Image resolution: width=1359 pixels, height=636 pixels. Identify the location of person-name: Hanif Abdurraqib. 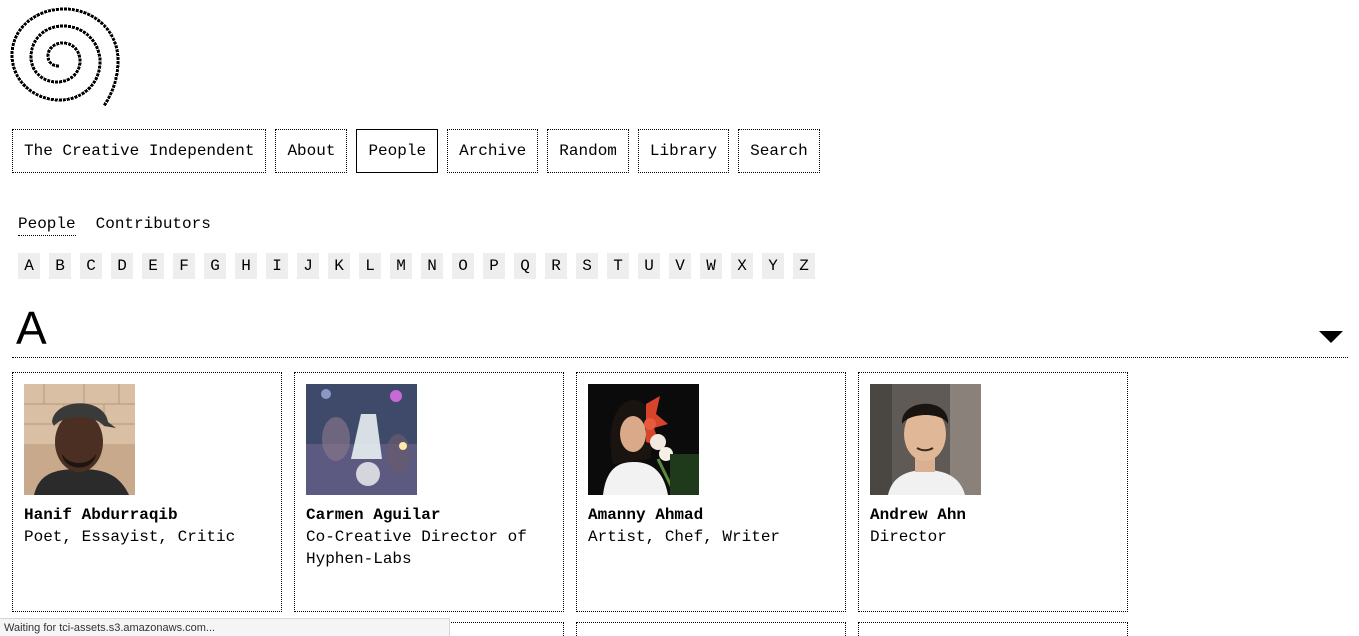
(101, 515).